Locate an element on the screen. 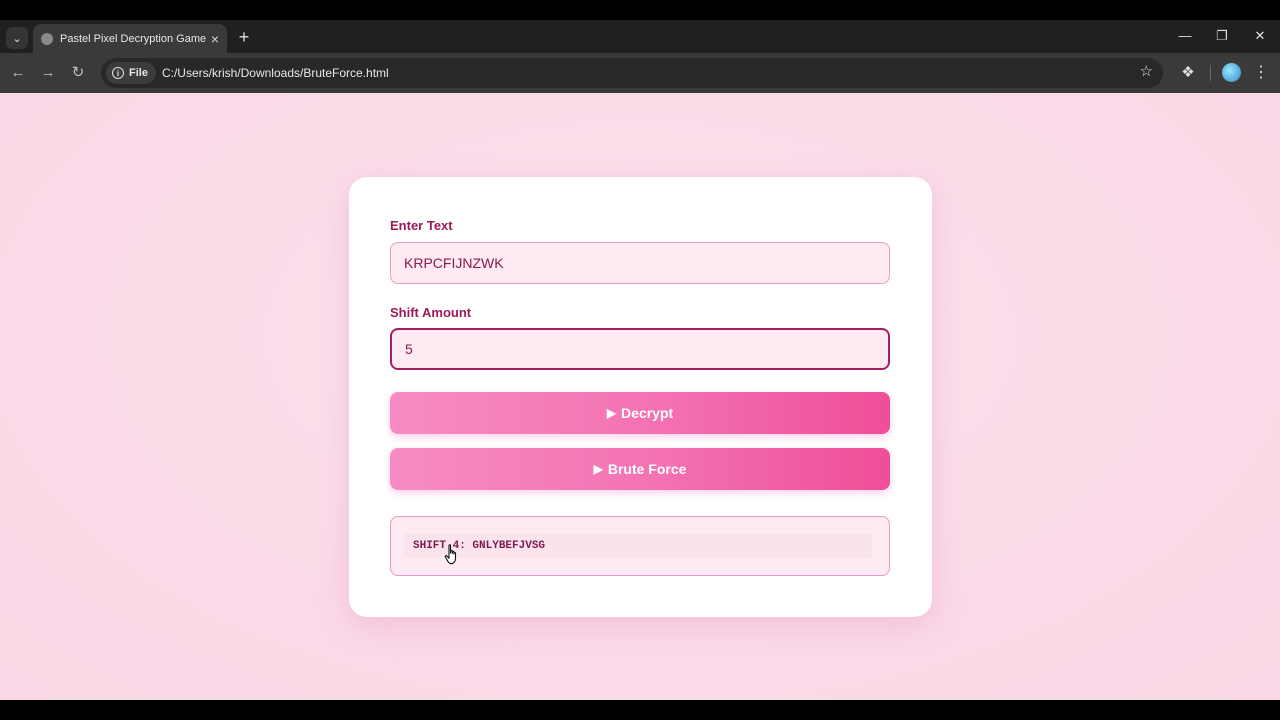 The width and height of the screenshot is (1280, 720). result-line: SHIFT 4: GNLYBEFJVSG is located at coordinates (638, 546).